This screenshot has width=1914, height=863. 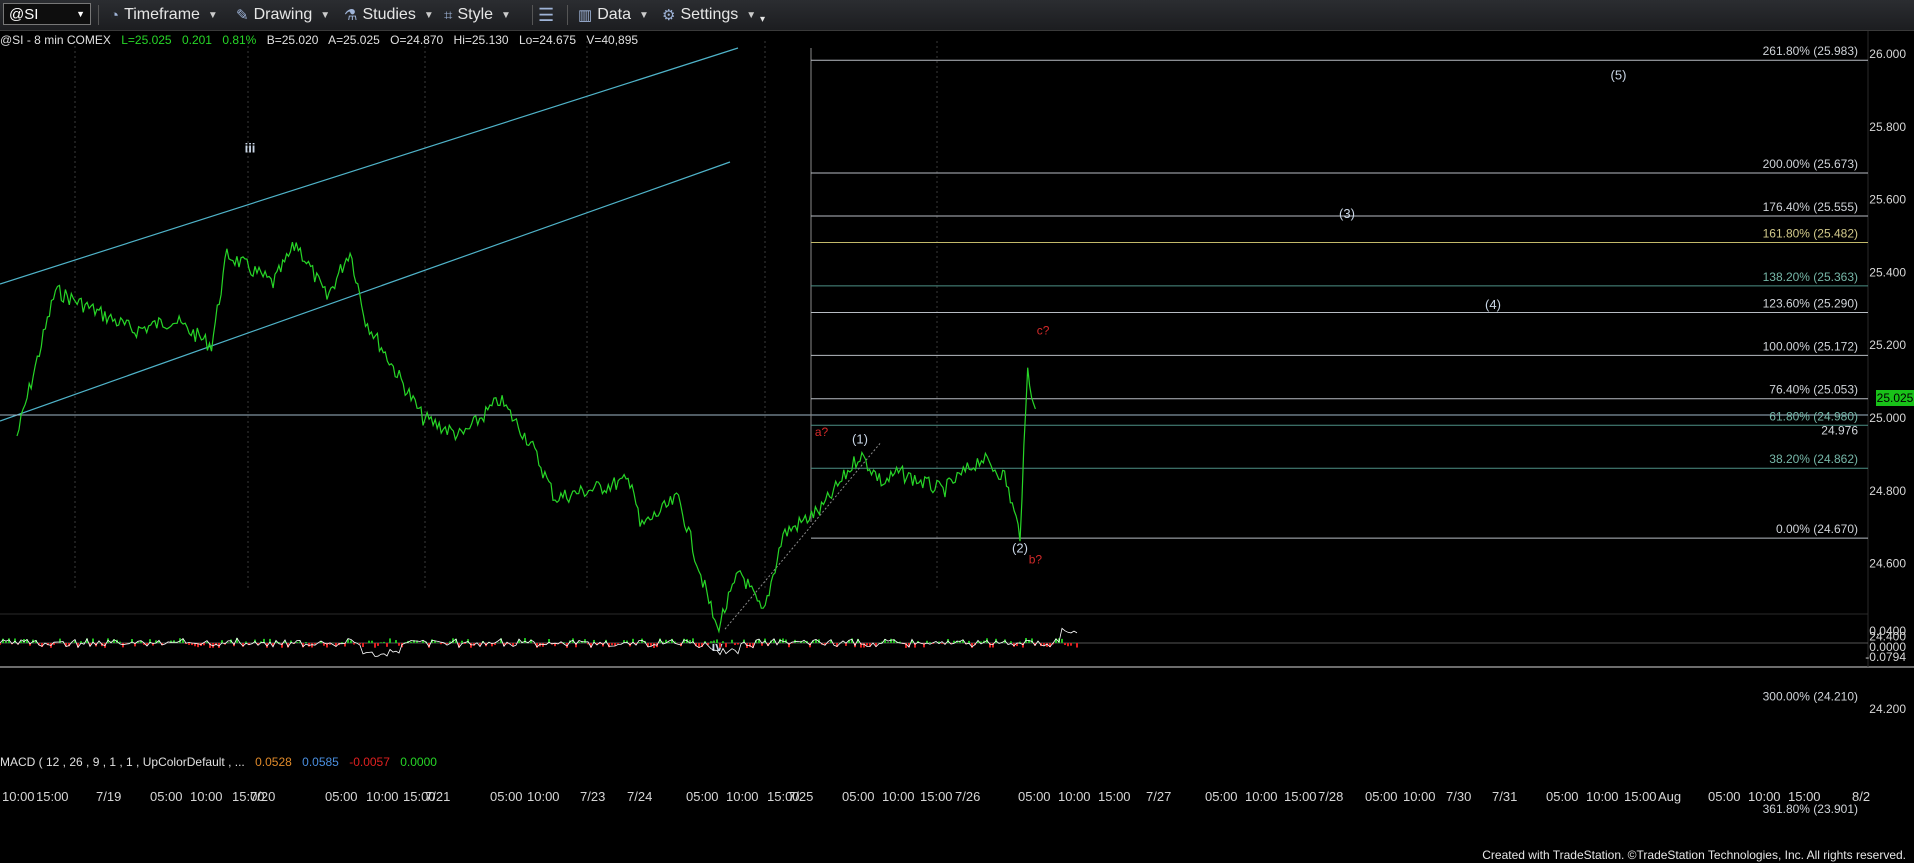 I want to click on y-tick-label: 25.600, so click(x=1887, y=200).